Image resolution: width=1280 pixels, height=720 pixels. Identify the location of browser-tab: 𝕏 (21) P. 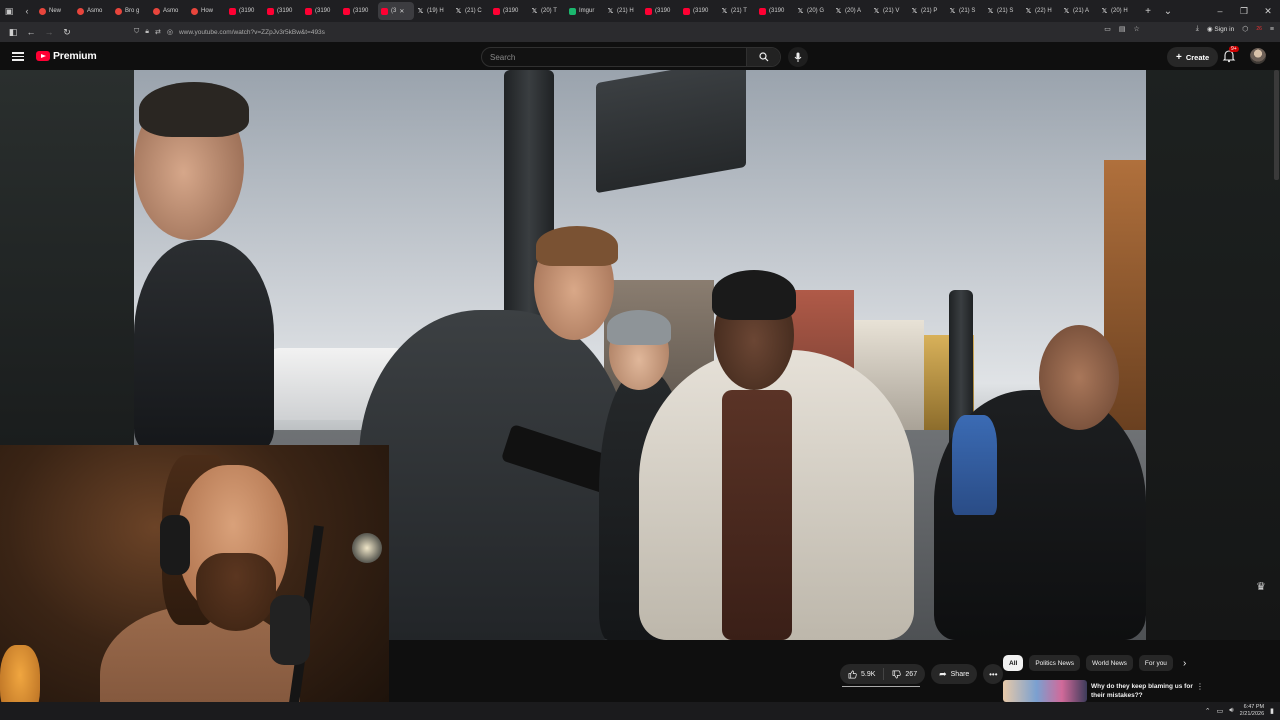
(927, 11).